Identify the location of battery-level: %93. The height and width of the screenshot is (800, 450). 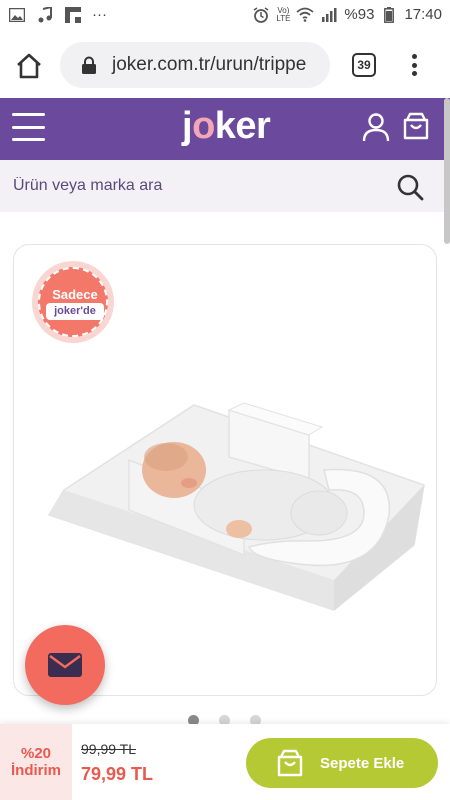
(359, 14).